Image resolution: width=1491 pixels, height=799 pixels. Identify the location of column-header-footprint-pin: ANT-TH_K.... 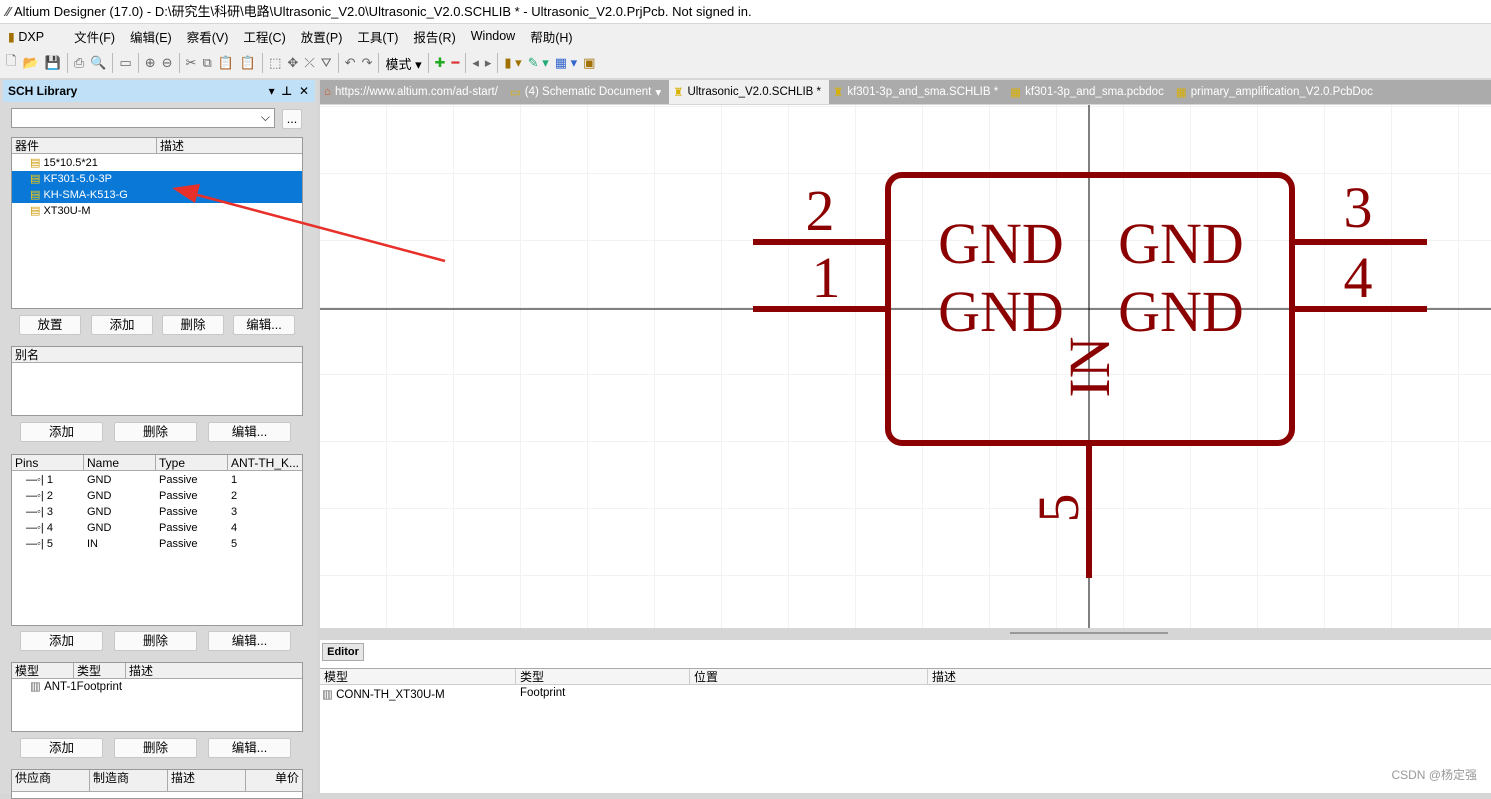
(265, 462).